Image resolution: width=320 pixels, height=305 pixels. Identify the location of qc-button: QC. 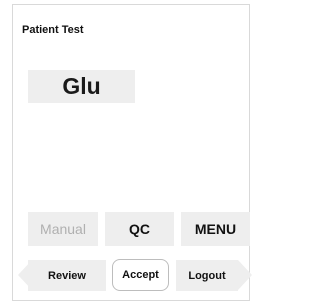
(139, 229).